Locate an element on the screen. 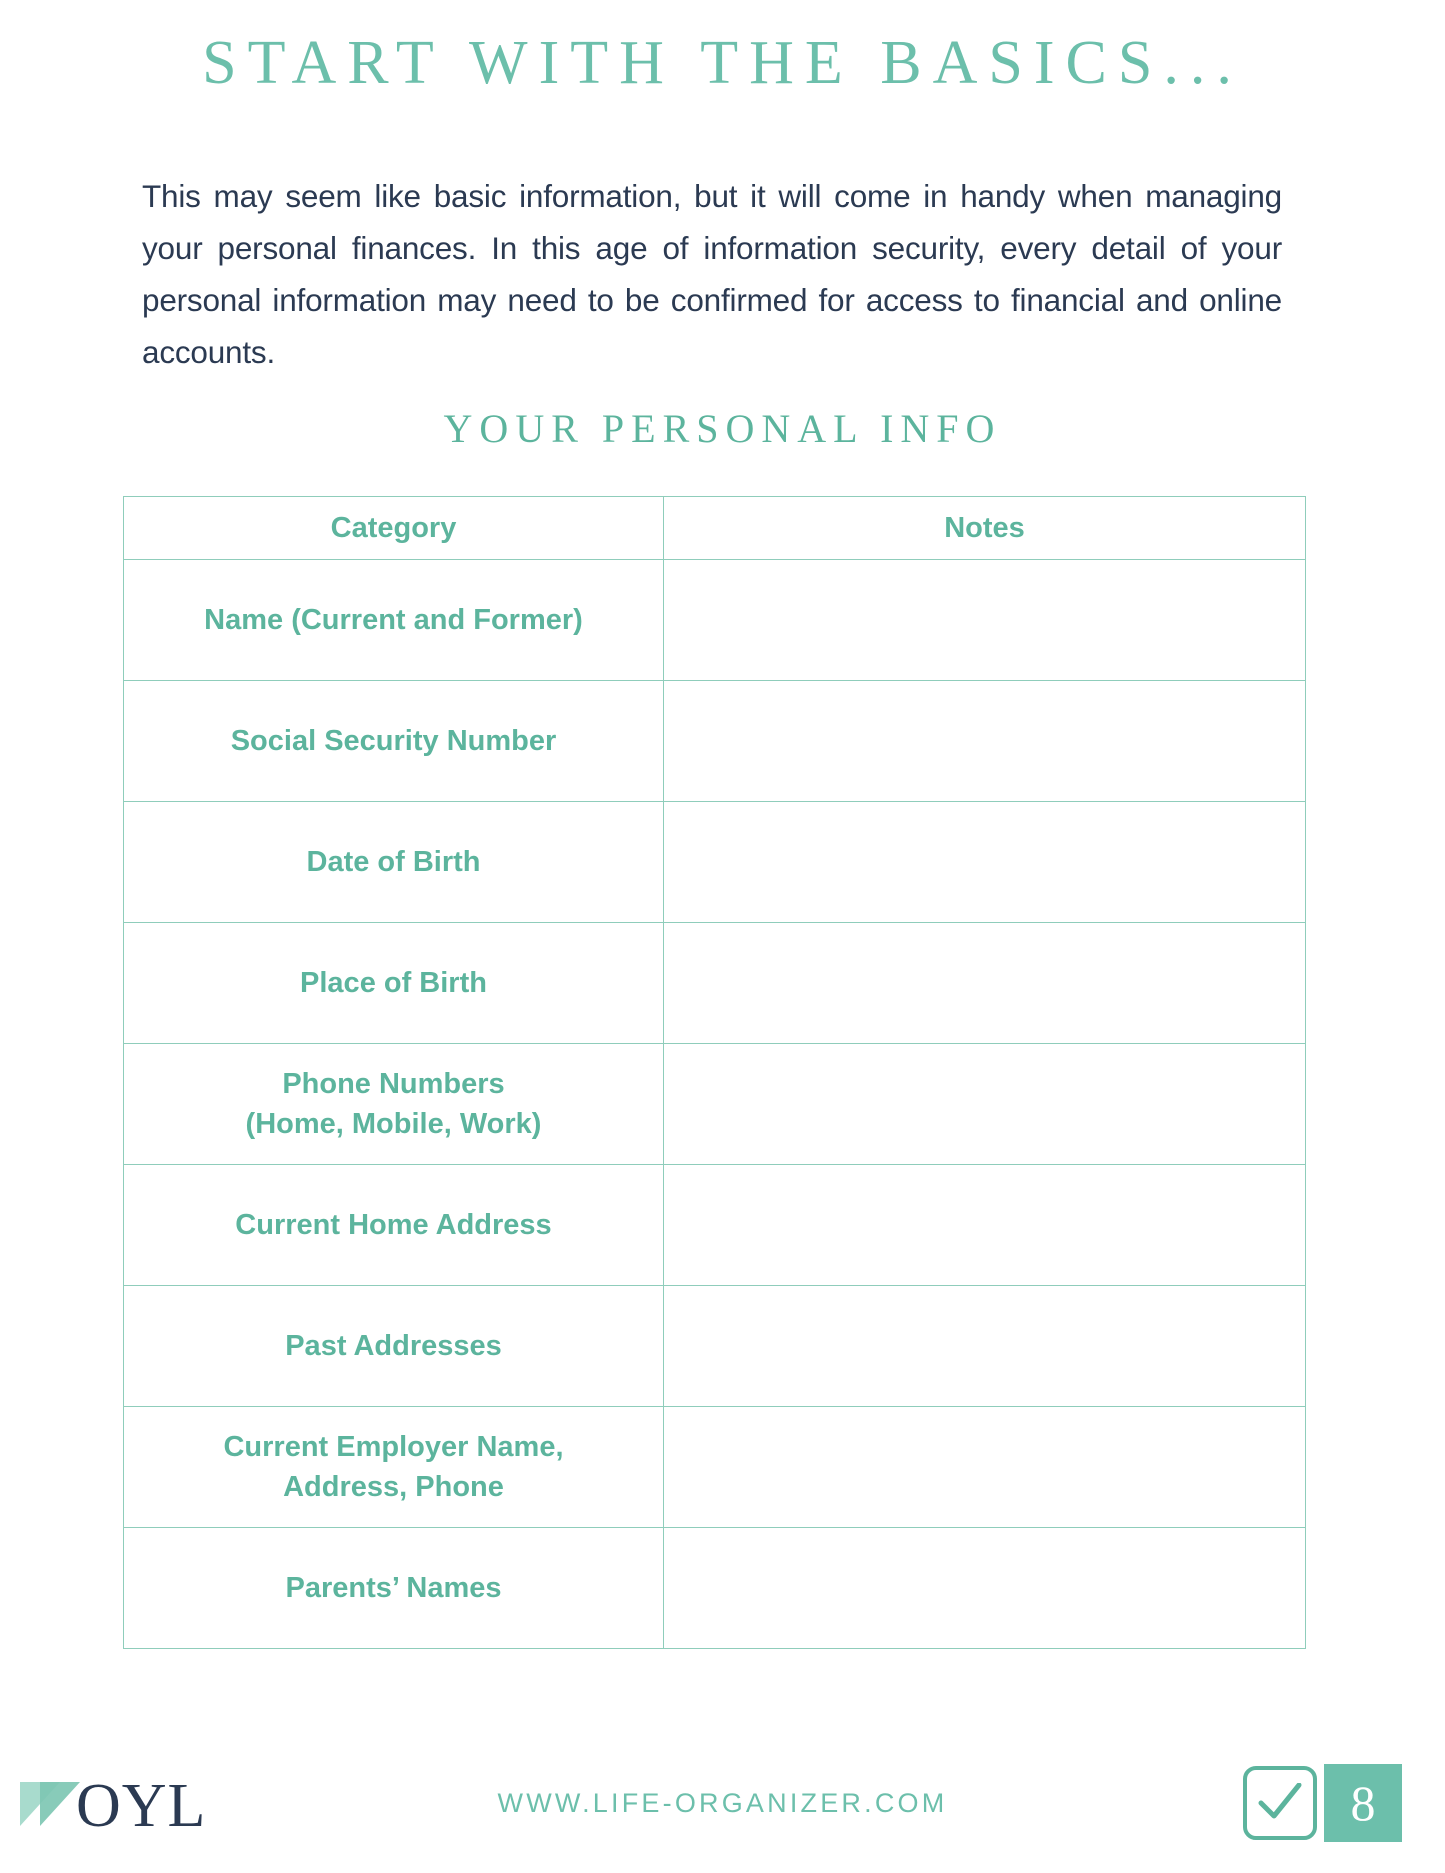 The width and height of the screenshot is (1445, 1873). page-footer: OYL WWW.LIFE-ORGANIZER.COM 8 is located at coordinates (722, 1810).